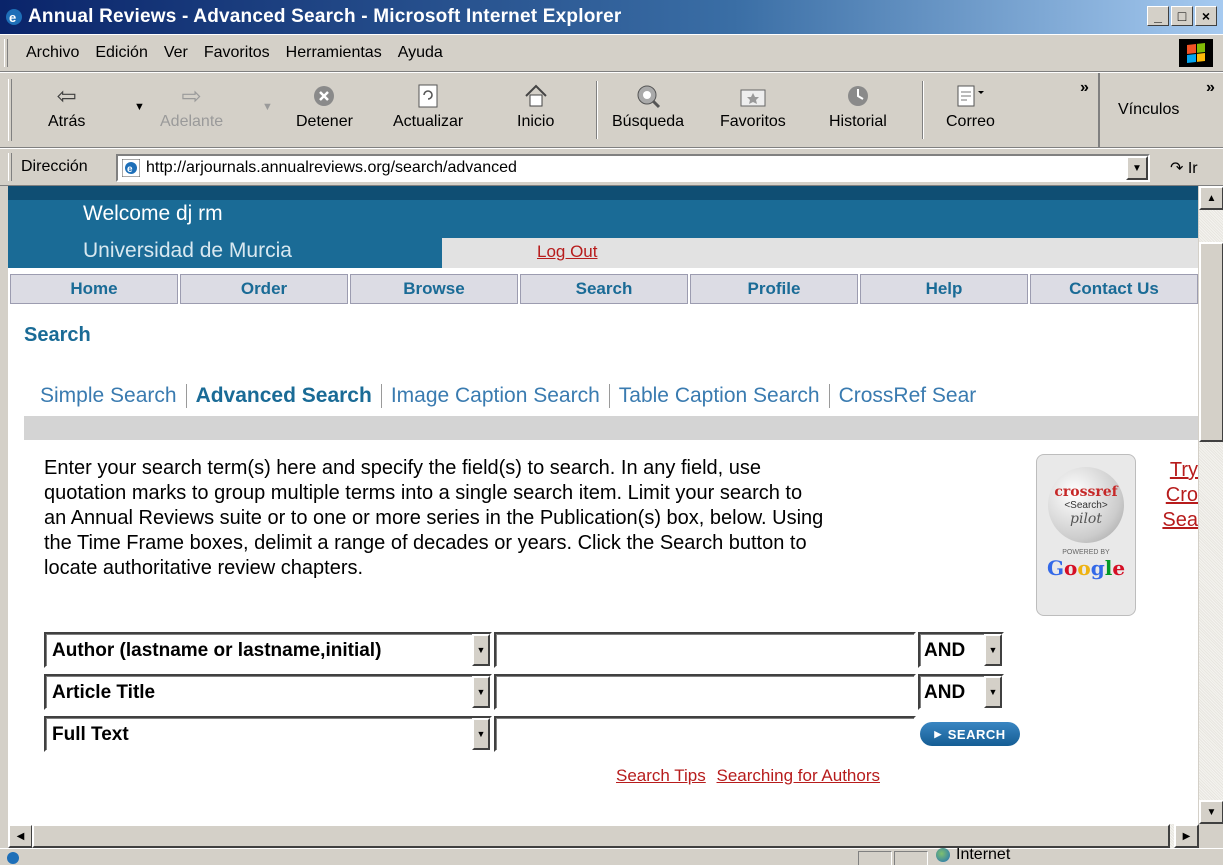 The image size is (1223, 865). I want to click on address-label: Dirección, so click(54, 166).